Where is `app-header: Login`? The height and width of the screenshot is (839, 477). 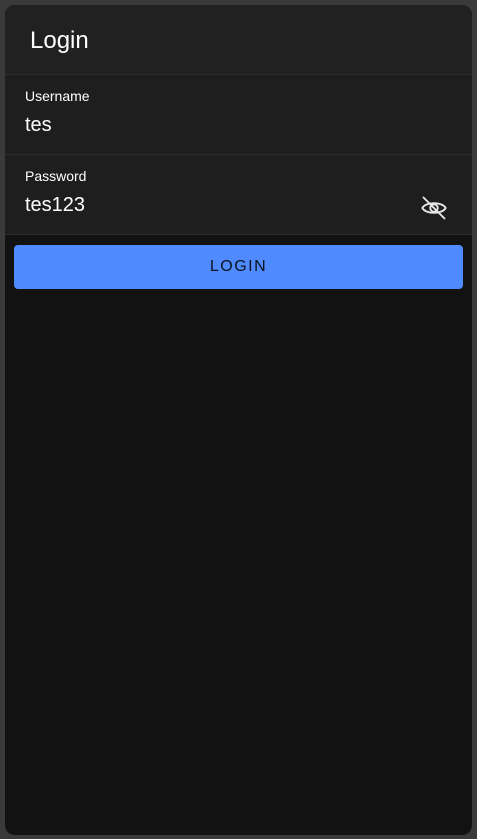
app-header: Login is located at coordinates (238, 40).